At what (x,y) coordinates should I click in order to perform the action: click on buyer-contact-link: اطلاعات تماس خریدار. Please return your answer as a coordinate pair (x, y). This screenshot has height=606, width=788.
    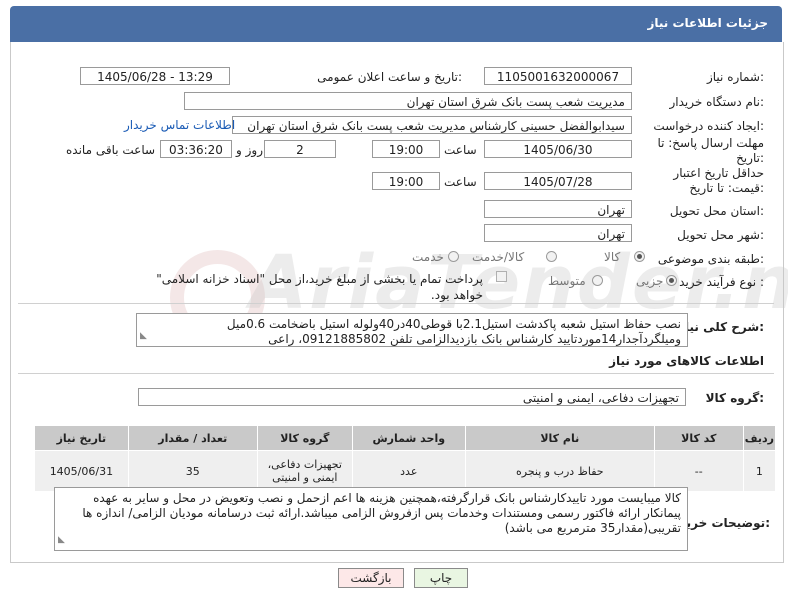
    Looking at the image, I should click on (179, 125).